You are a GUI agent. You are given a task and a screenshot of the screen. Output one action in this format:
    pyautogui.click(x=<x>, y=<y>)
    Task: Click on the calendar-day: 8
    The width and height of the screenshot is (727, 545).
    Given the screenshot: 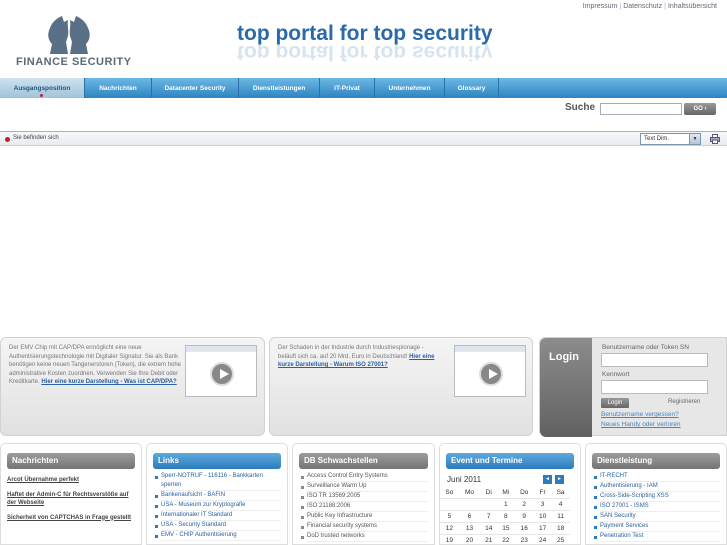 What is the action you would take?
    pyautogui.click(x=506, y=515)
    